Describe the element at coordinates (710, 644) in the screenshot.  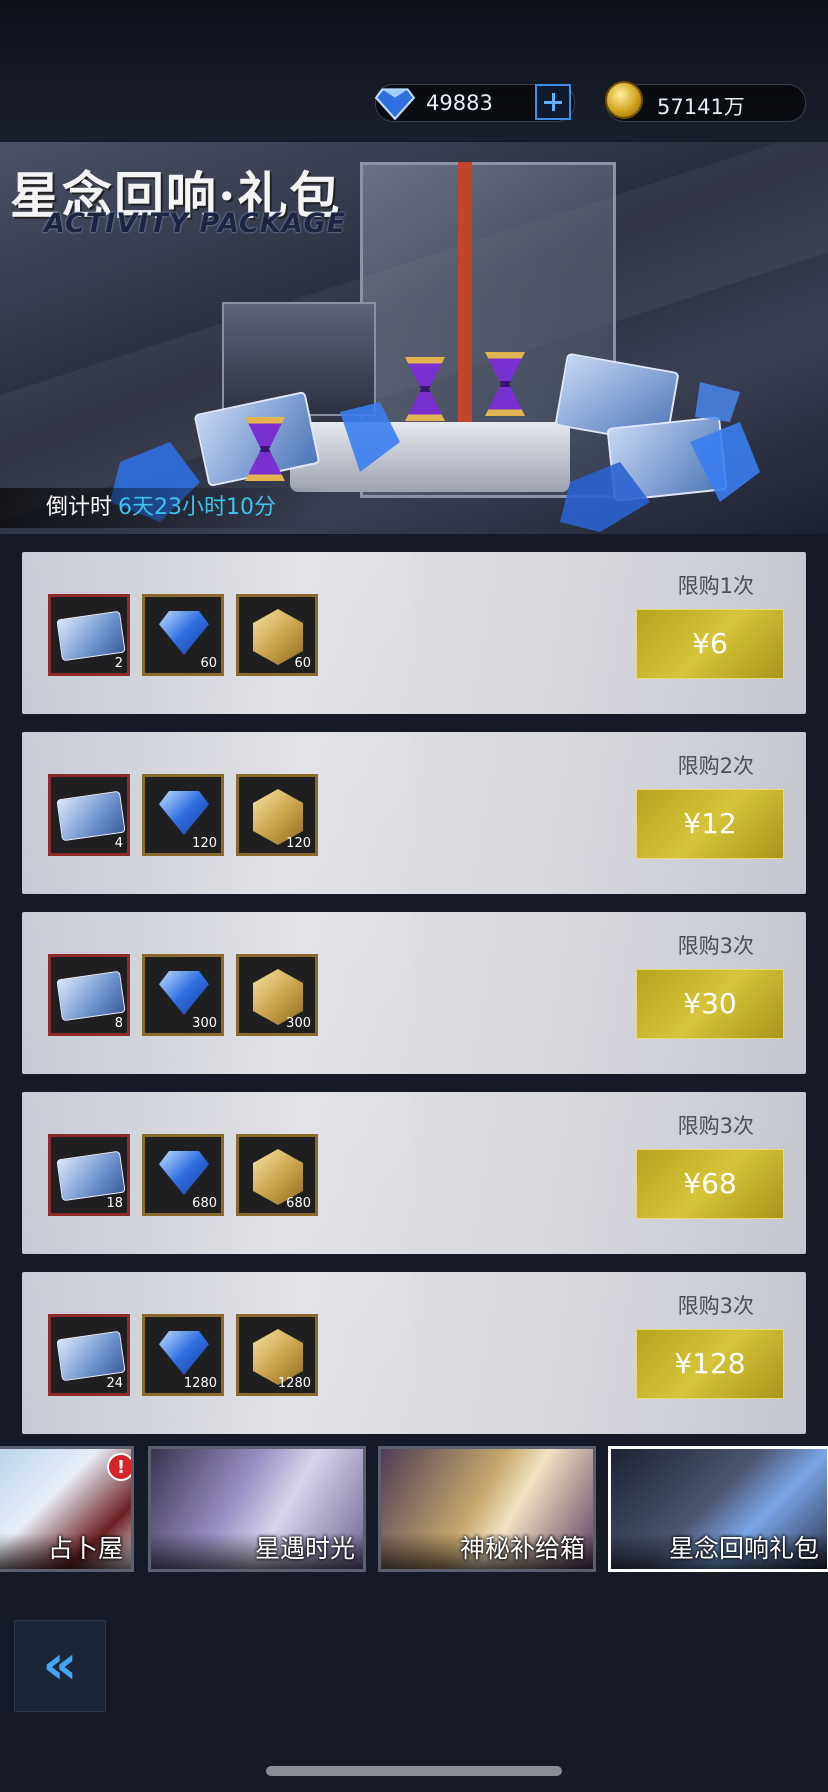
I see `buy-button: ¥6` at that location.